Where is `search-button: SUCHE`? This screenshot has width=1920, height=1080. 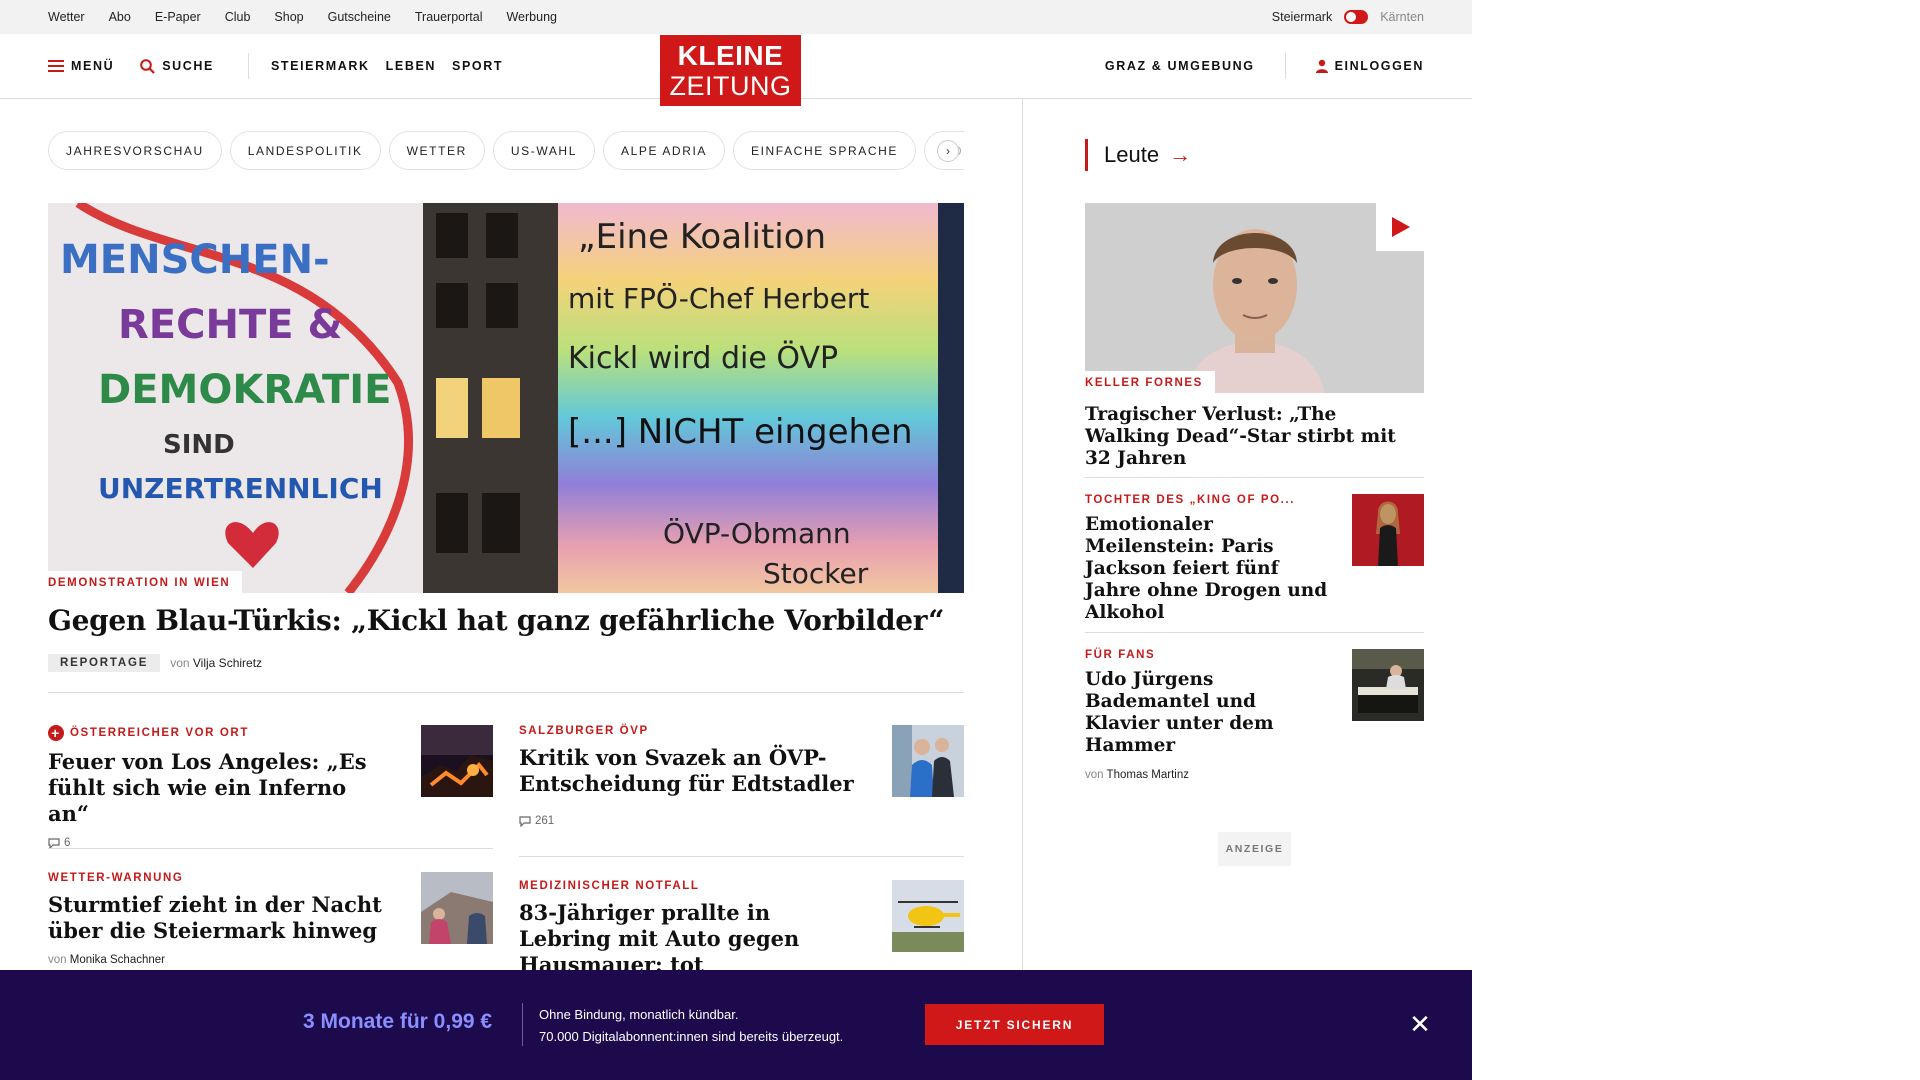 search-button: SUCHE is located at coordinates (177, 66).